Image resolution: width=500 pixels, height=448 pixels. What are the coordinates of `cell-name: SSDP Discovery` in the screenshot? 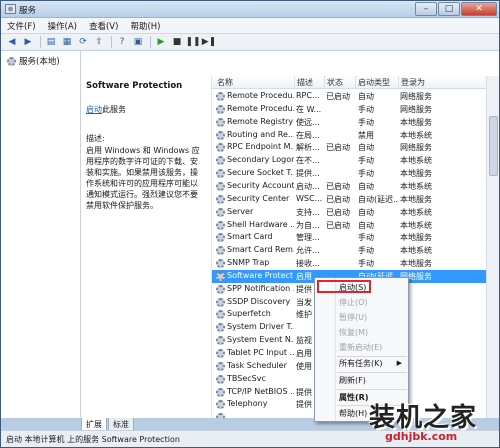 It's located at (259, 301).